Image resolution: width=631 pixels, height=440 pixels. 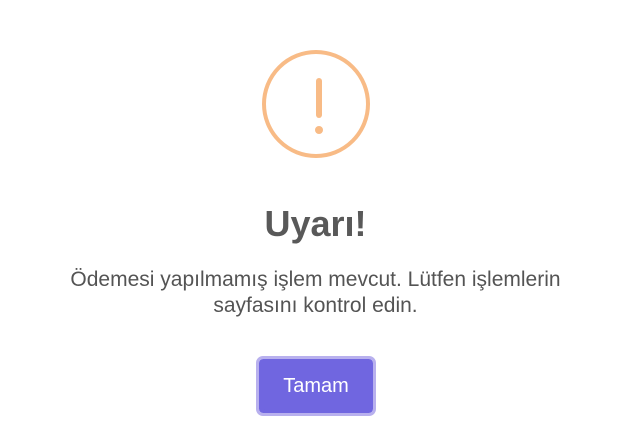 I want to click on confirm-button: Tamam, so click(x=316, y=386).